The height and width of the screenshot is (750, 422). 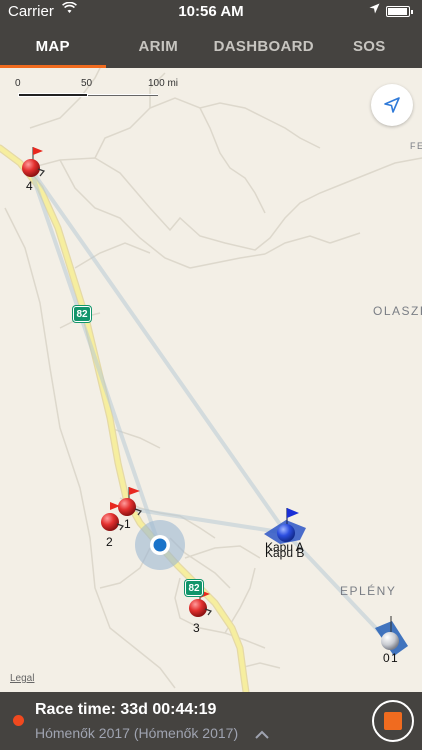 What do you see at coordinates (18, 720) in the screenshot?
I see `recording-indicator` at bounding box center [18, 720].